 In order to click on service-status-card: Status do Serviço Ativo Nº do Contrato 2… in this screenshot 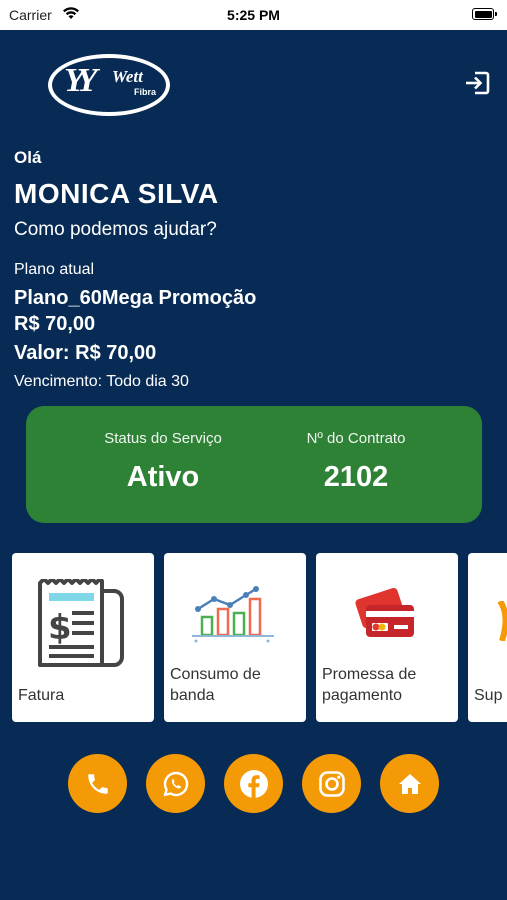, I will do `click(254, 464)`.